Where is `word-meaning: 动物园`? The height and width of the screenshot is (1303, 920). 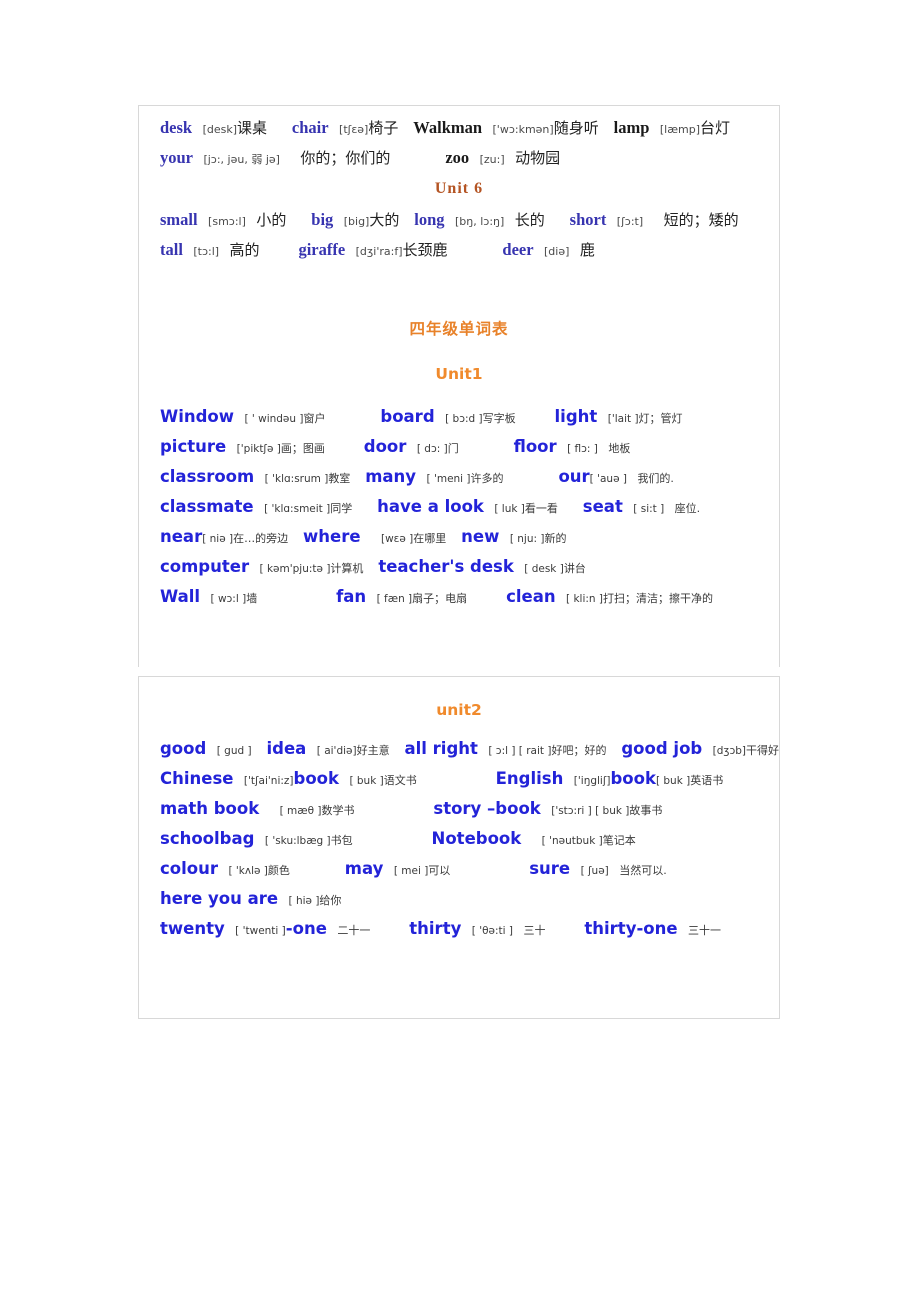
word-meaning: 动物园 is located at coordinates (538, 158).